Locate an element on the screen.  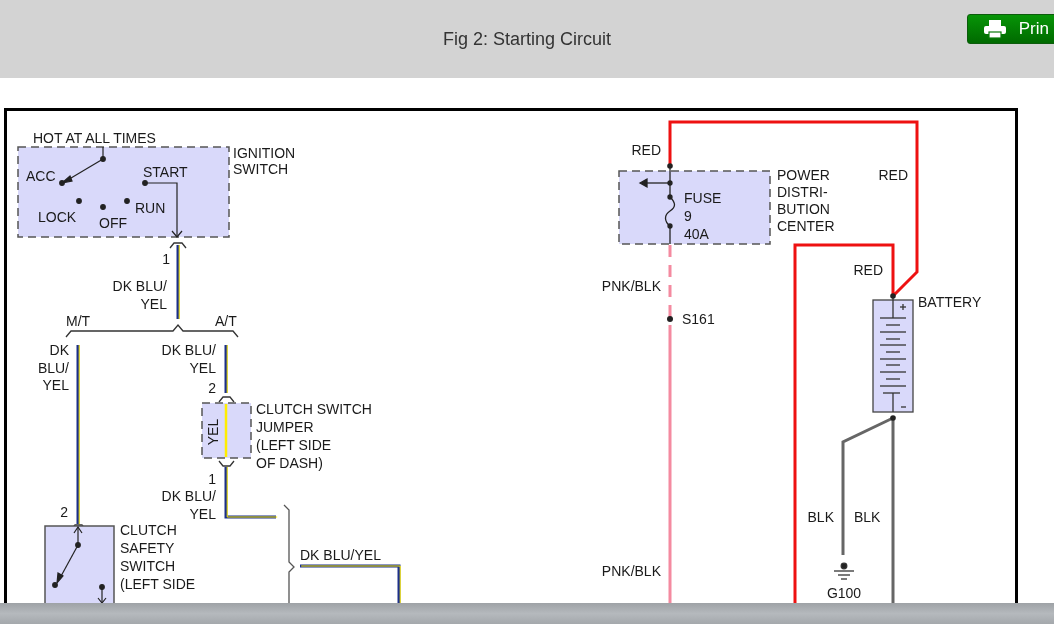
splice-label: S161 is located at coordinates (698, 319).